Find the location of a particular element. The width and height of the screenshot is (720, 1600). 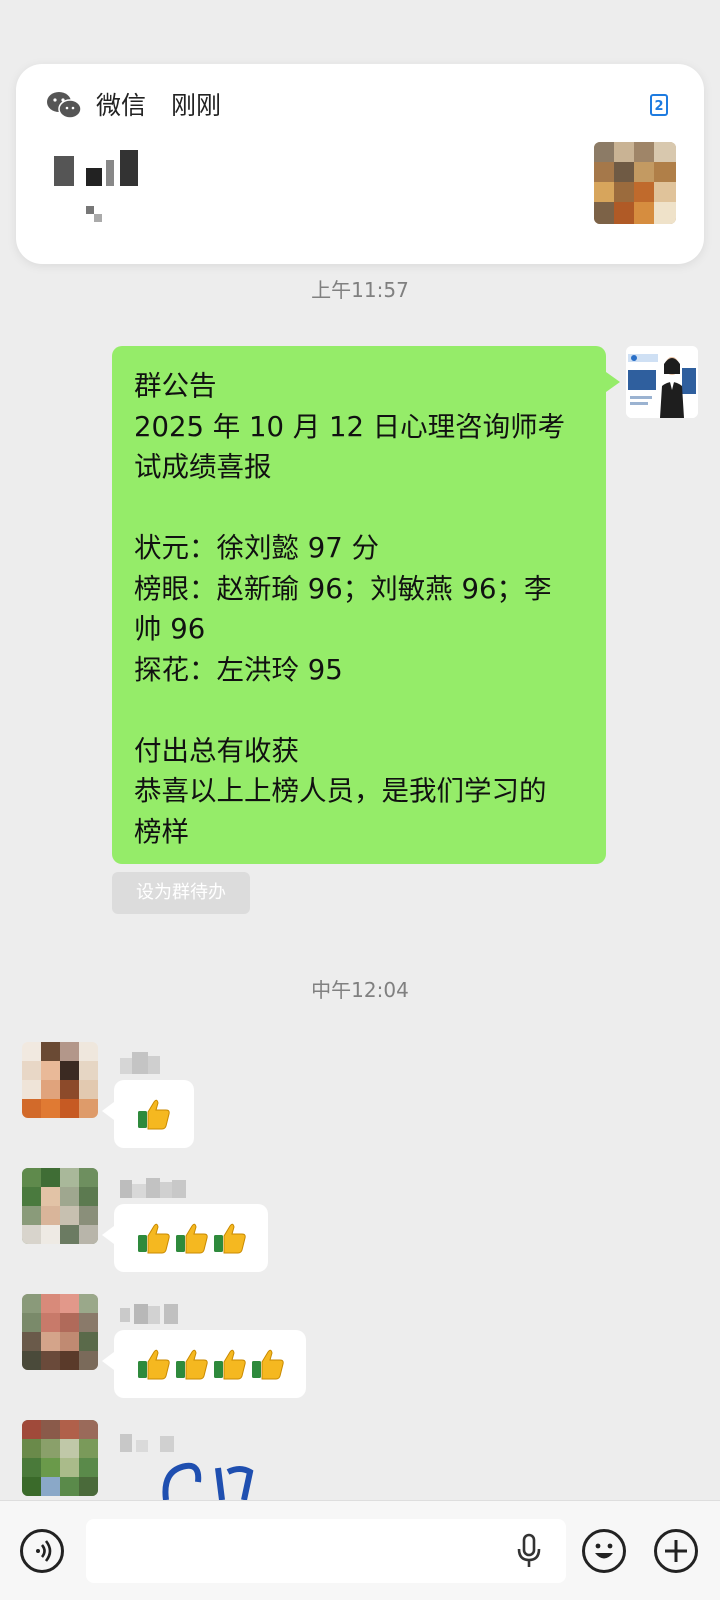

timestamp: 中午12:04 is located at coordinates (360, 990).